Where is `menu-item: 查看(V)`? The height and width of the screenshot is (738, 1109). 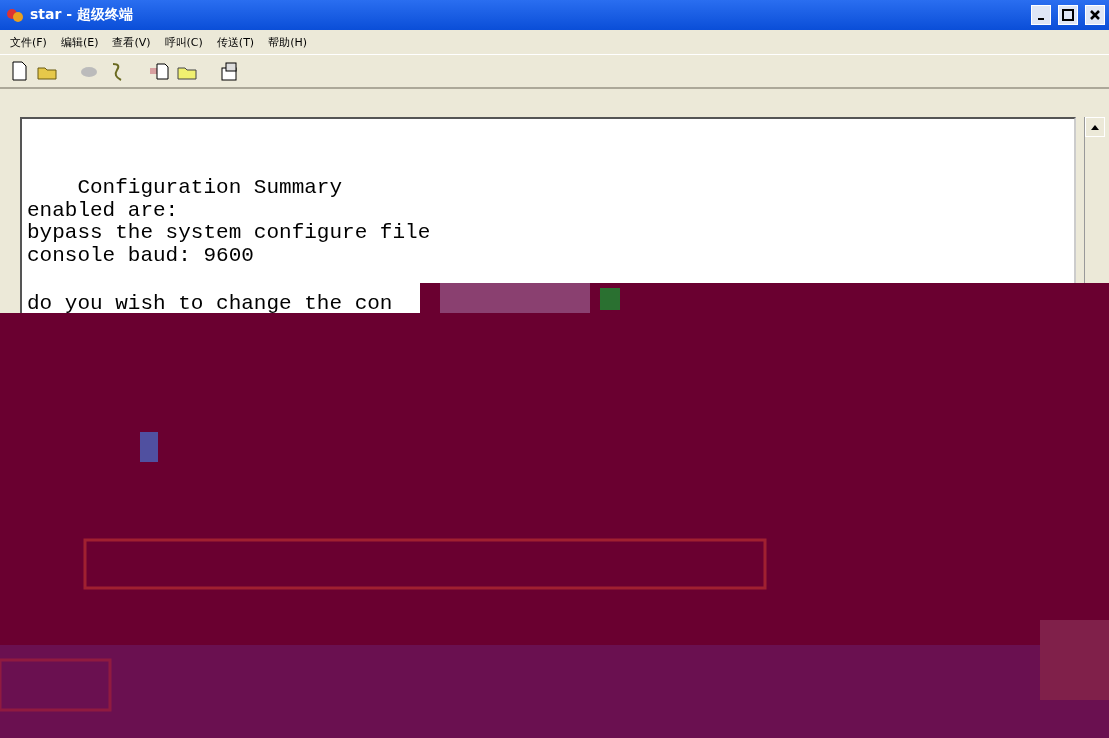 menu-item: 查看(V) is located at coordinates (131, 42).